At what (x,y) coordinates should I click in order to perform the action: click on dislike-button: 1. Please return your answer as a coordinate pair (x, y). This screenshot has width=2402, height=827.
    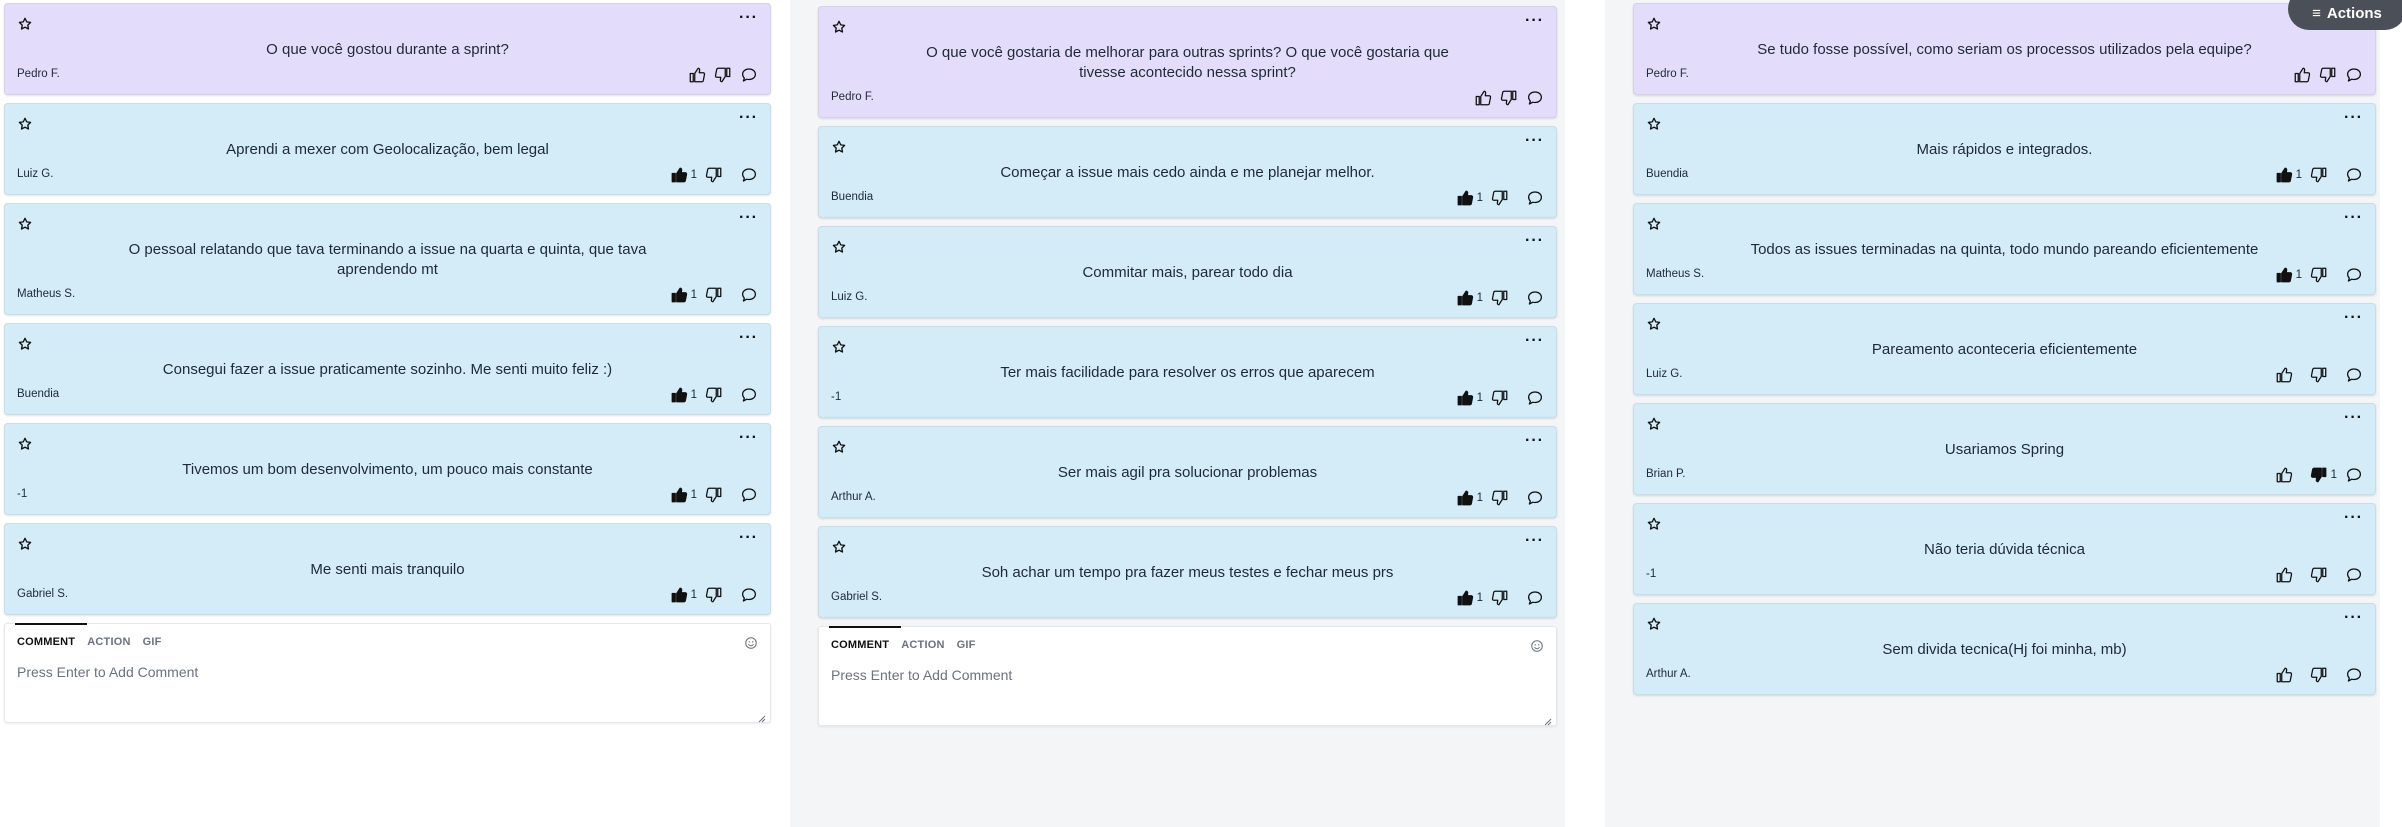
    Looking at the image, I should click on (2323, 475).